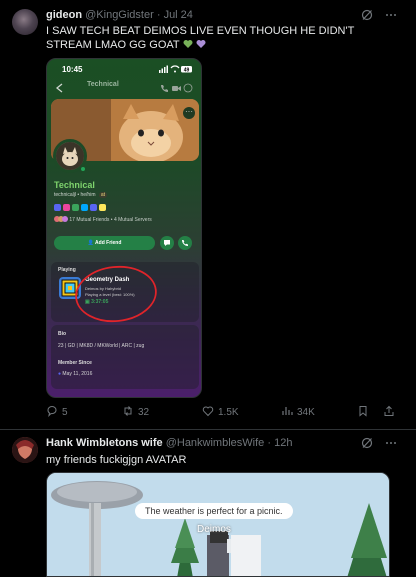 Image resolution: width=416 pixels, height=577 pixels. I want to click on purple-heart-icon, so click(201, 44).